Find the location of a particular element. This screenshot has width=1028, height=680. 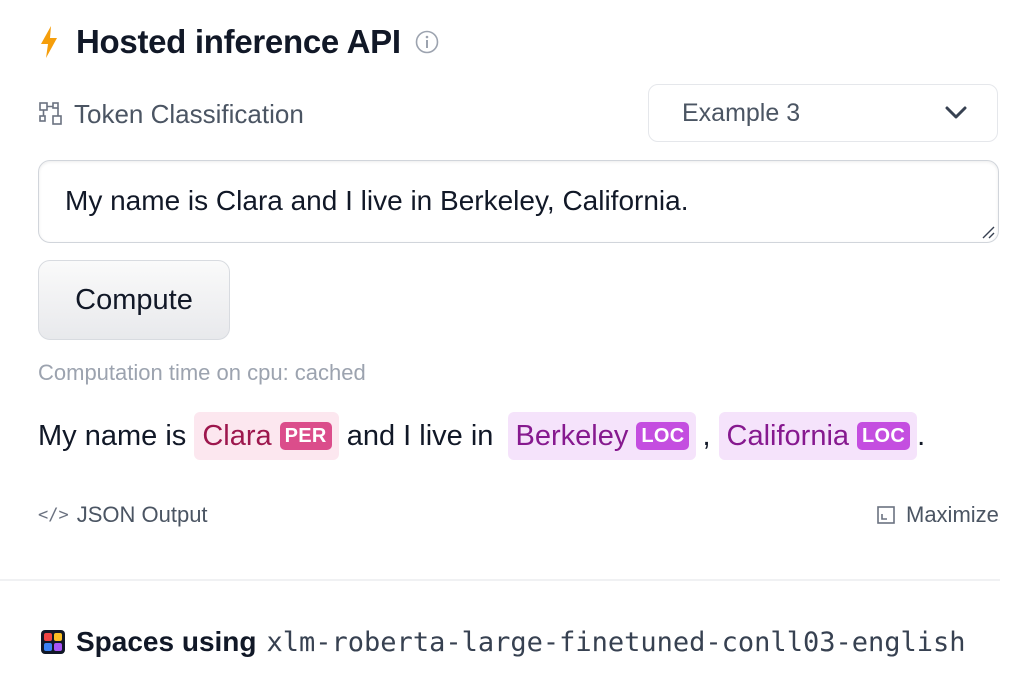

maximize-icon is located at coordinates (886, 515).